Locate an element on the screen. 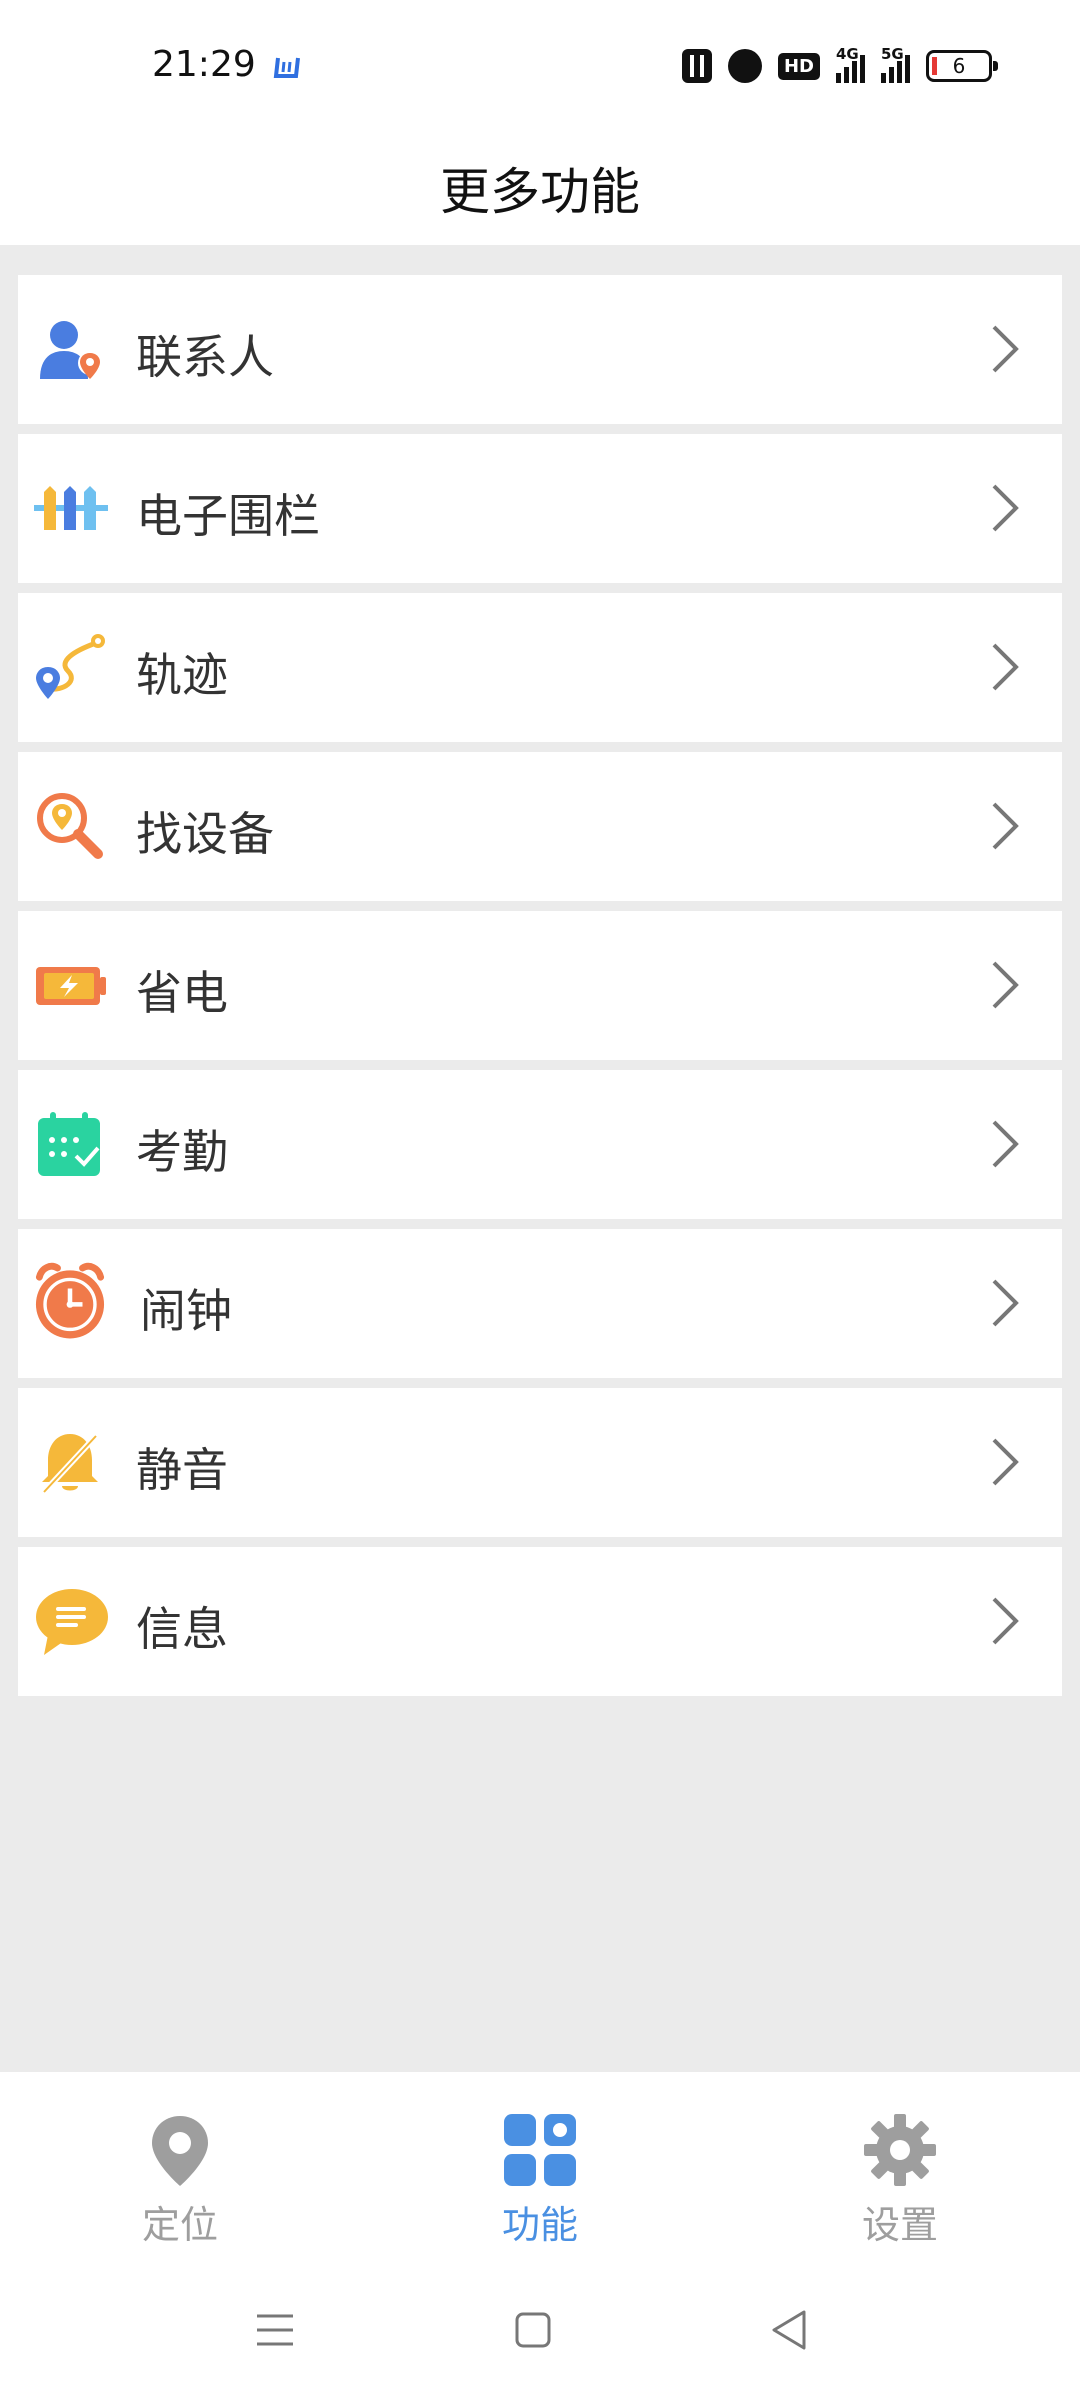  mute-bell-icon is located at coordinates (70, 1464).